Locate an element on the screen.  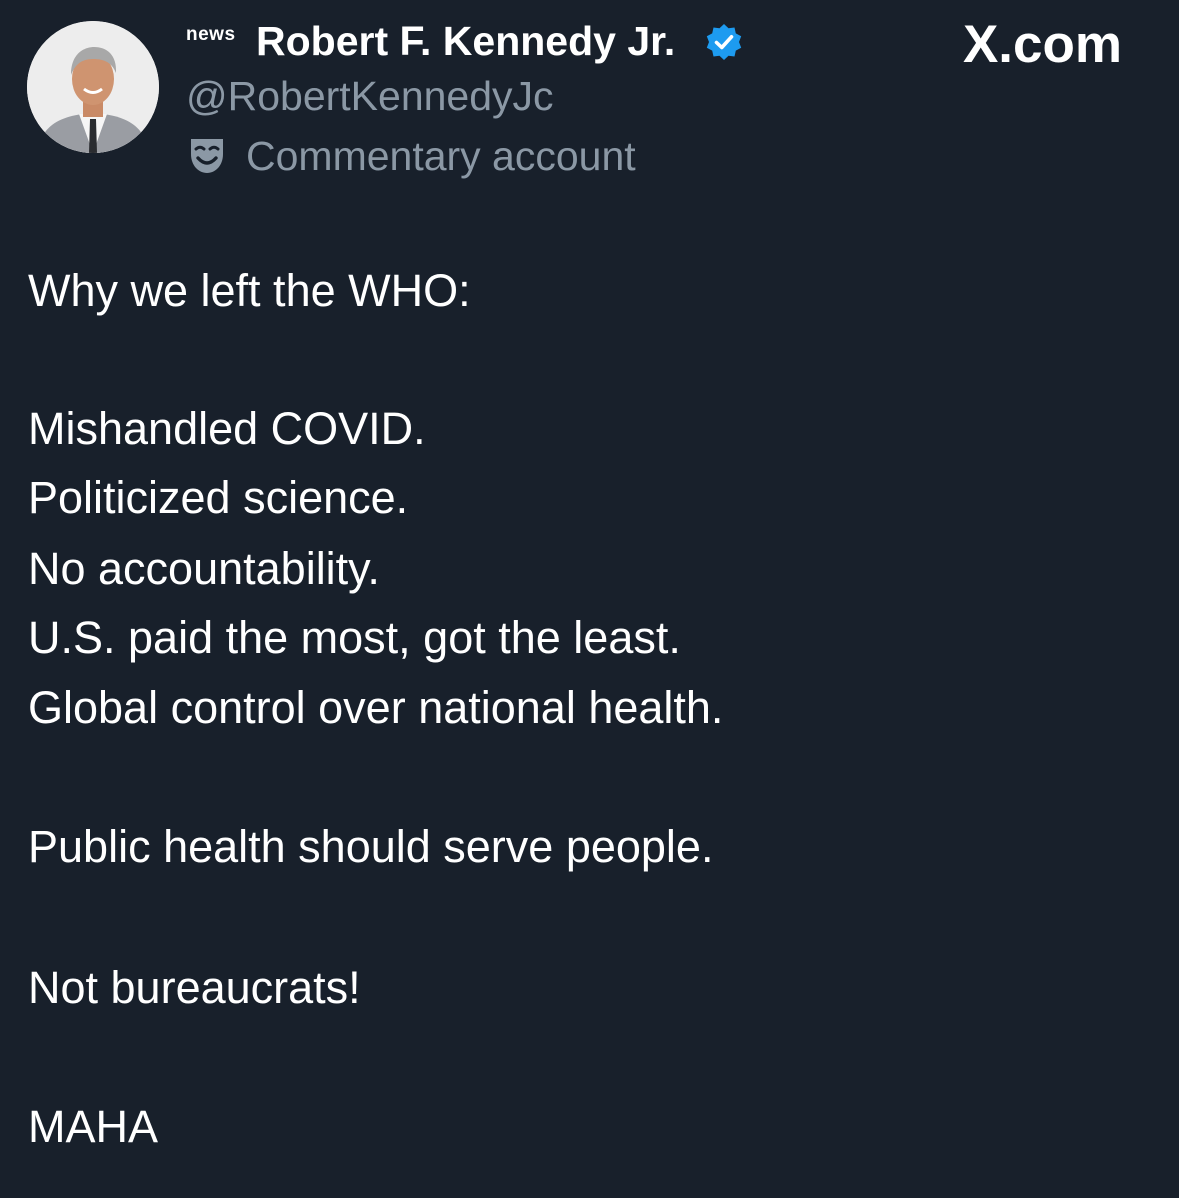
commentary-account-label: Commentary account is located at coordinates (411, 156).